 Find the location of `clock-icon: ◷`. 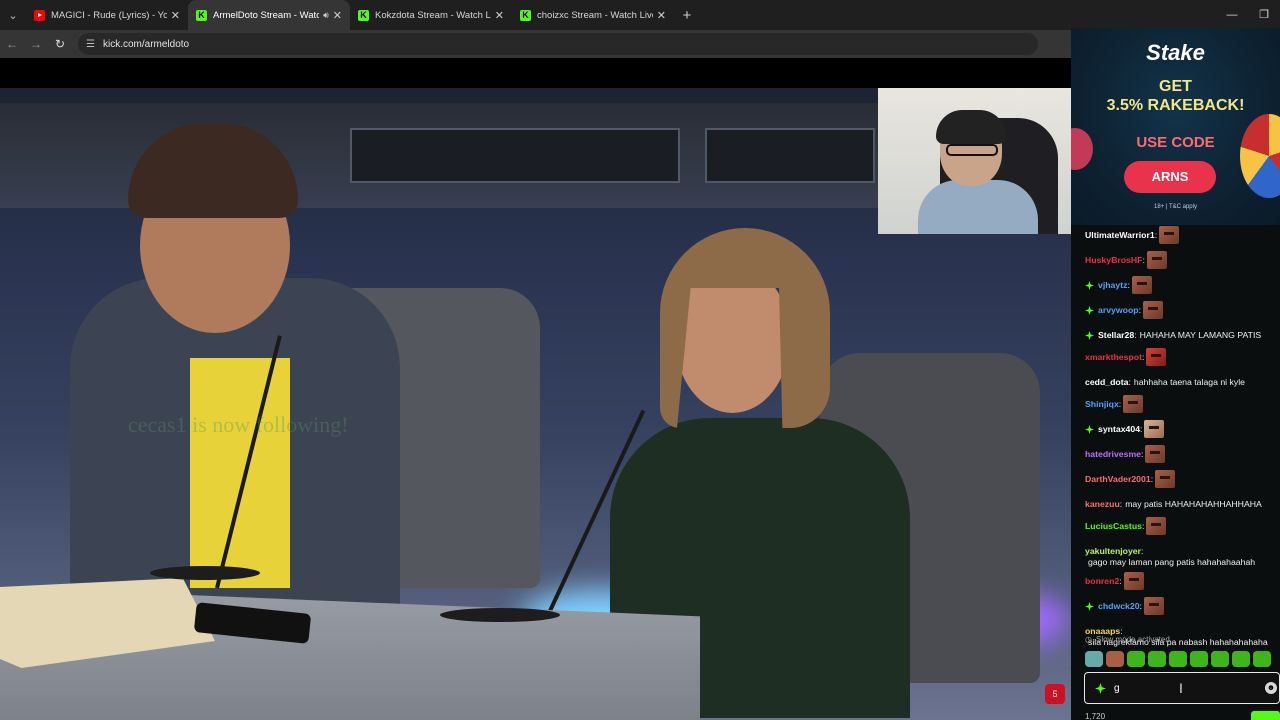

clock-icon: ◷ is located at coordinates (1088, 639).